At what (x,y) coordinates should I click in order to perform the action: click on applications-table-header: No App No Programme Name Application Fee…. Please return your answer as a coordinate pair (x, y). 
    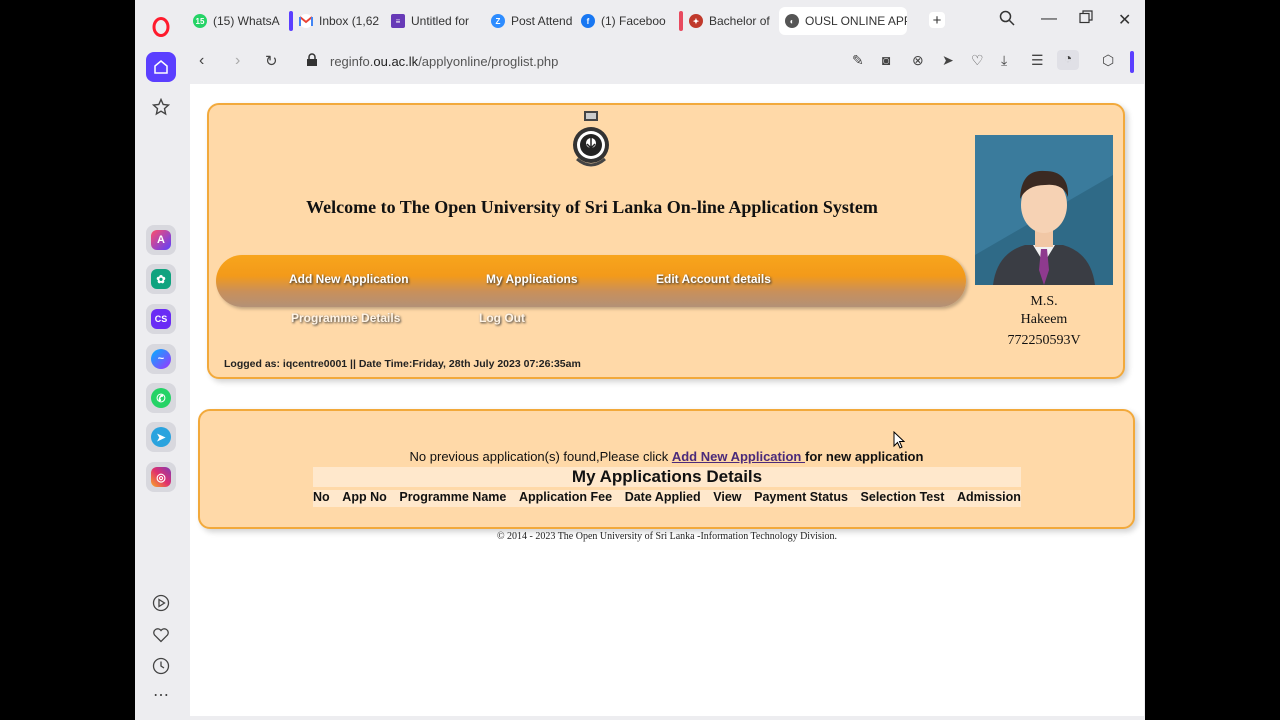
    Looking at the image, I should click on (667, 498).